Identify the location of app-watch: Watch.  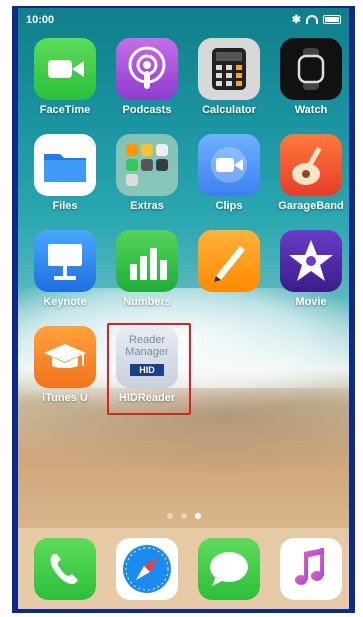
(311, 77).